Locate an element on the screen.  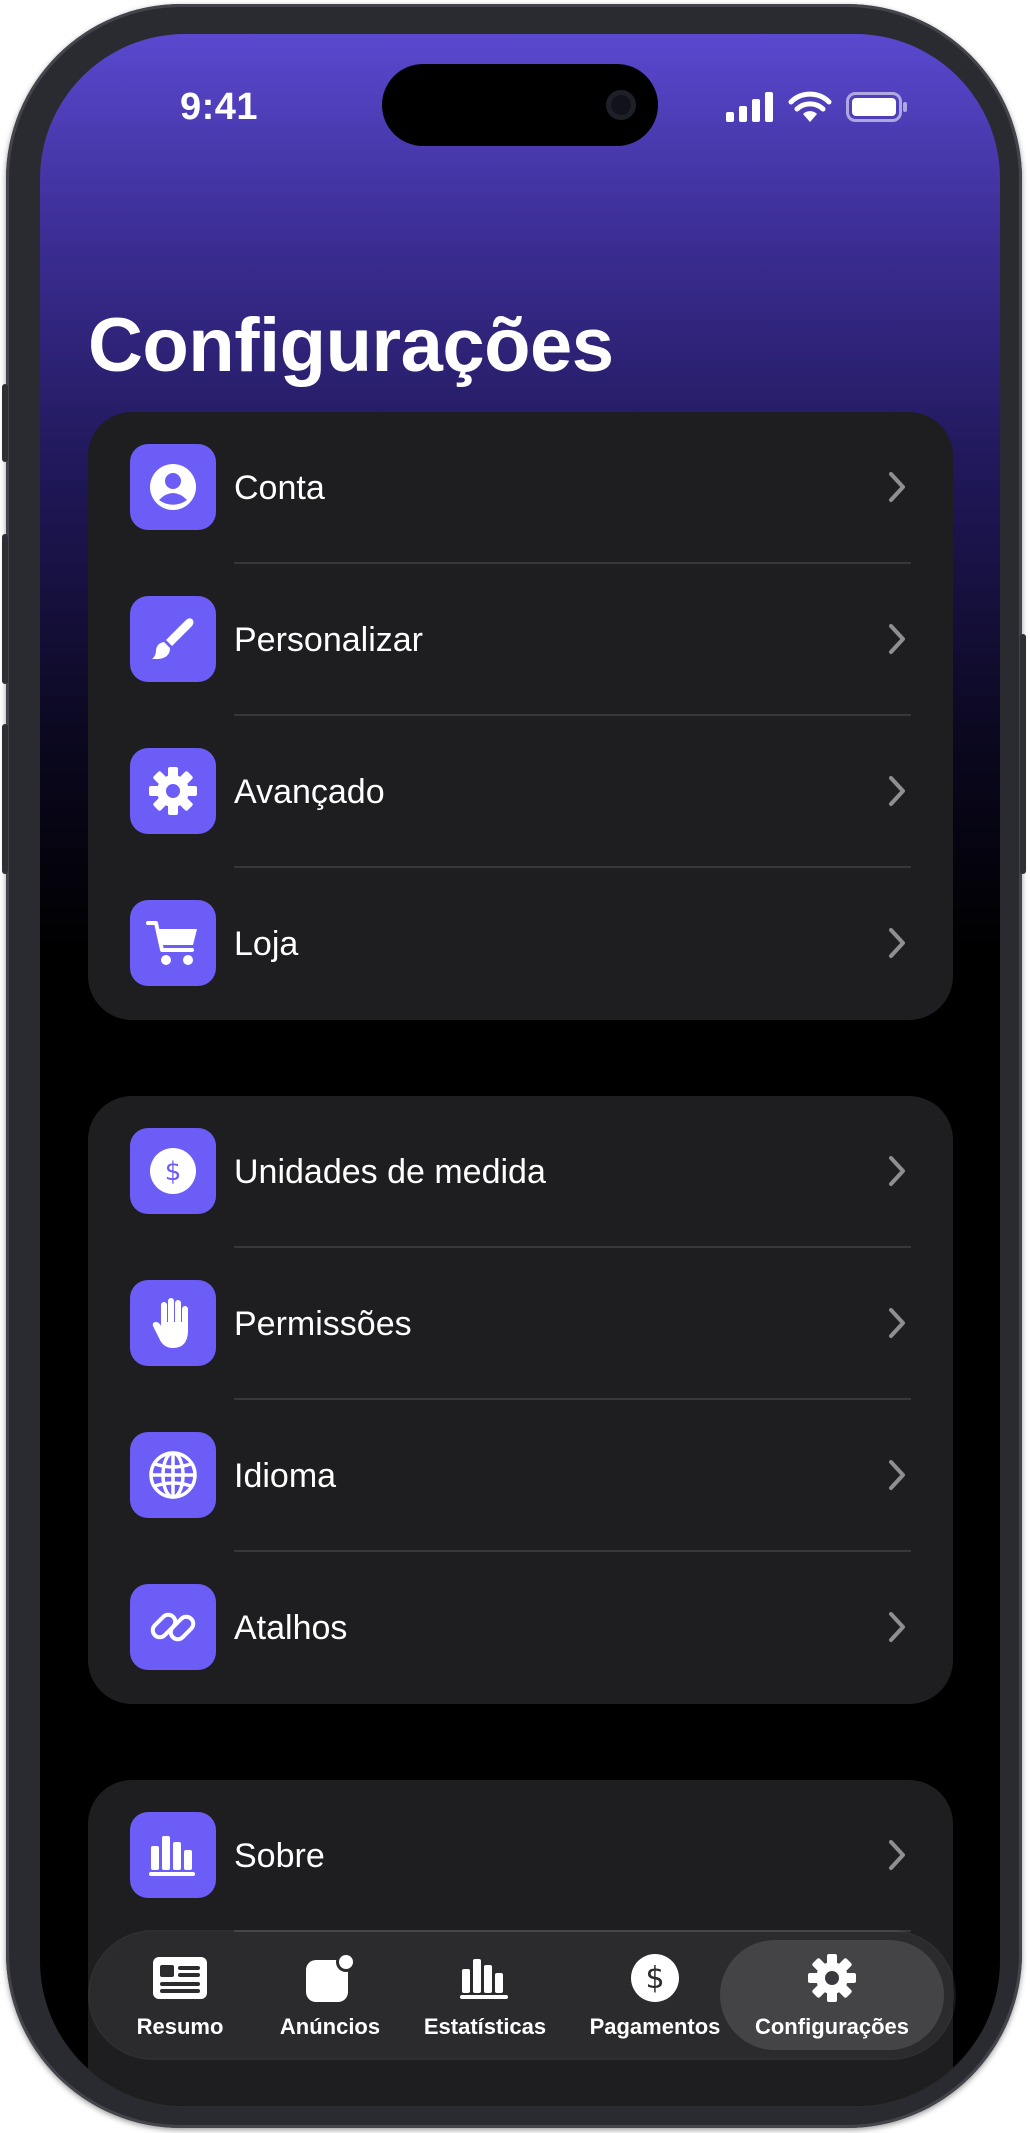
status-time: 9:41 is located at coordinates (219, 107).